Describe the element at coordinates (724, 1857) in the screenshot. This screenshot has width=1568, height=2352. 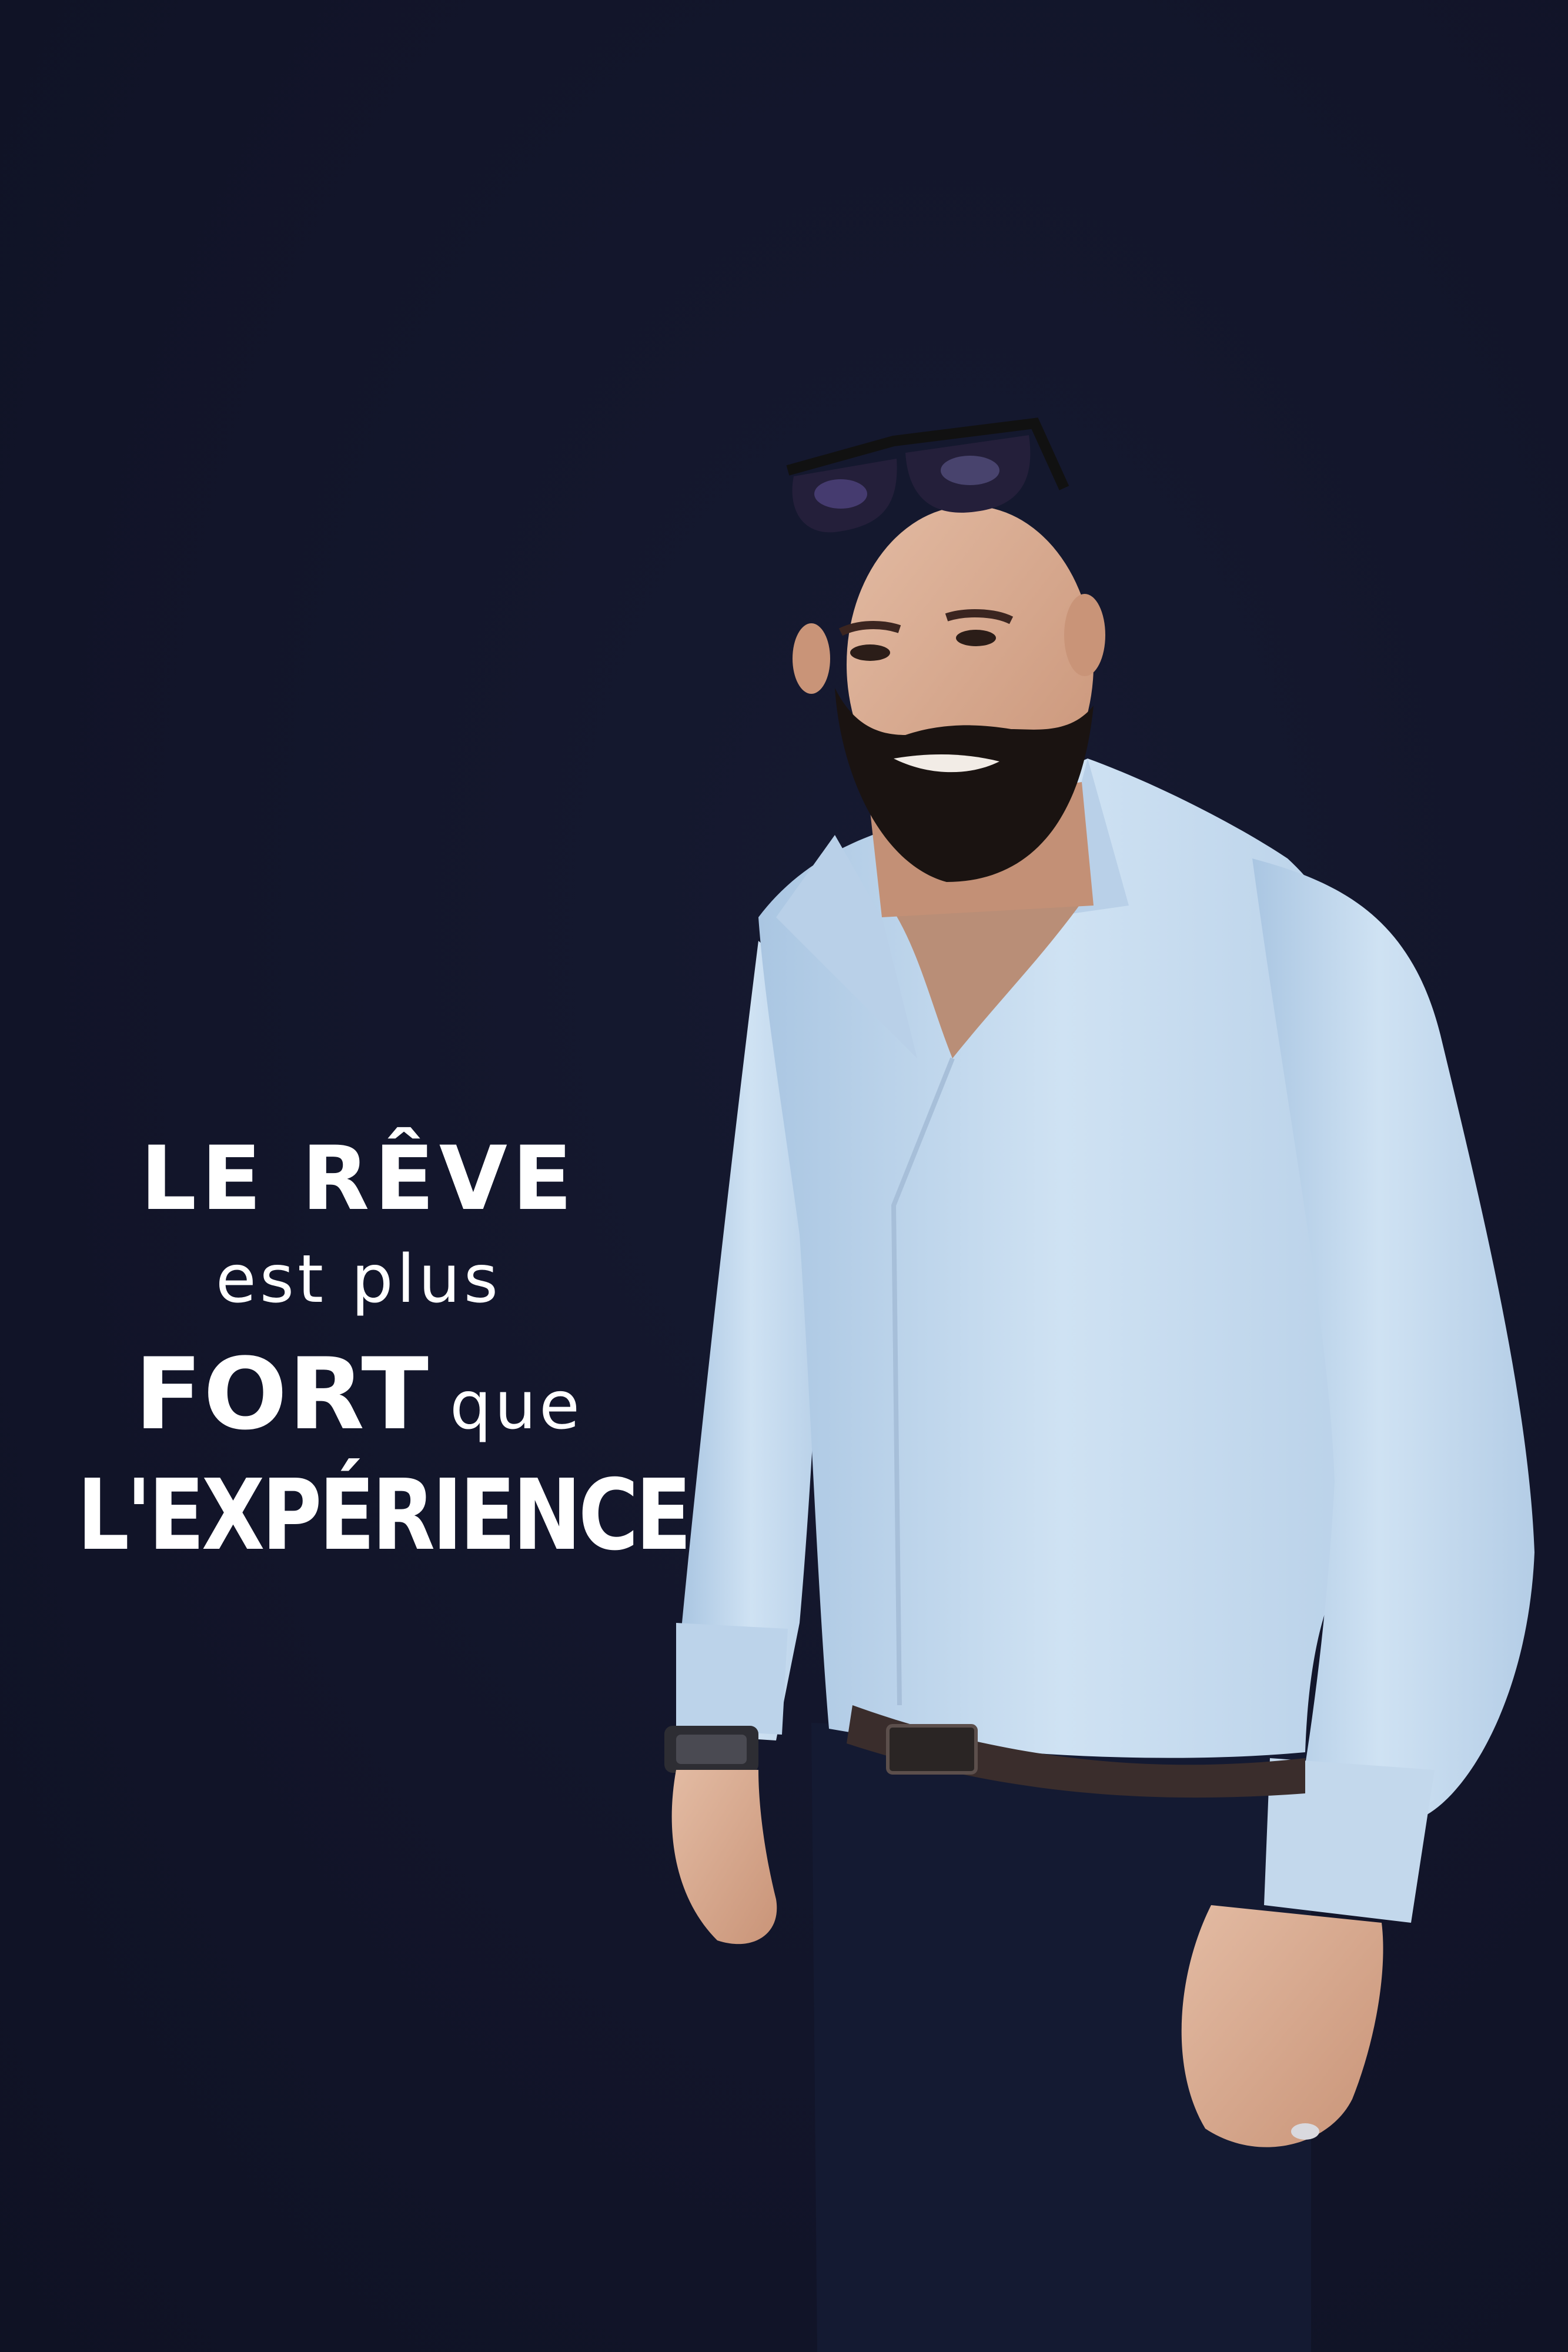
I see `left-hand` at that location.